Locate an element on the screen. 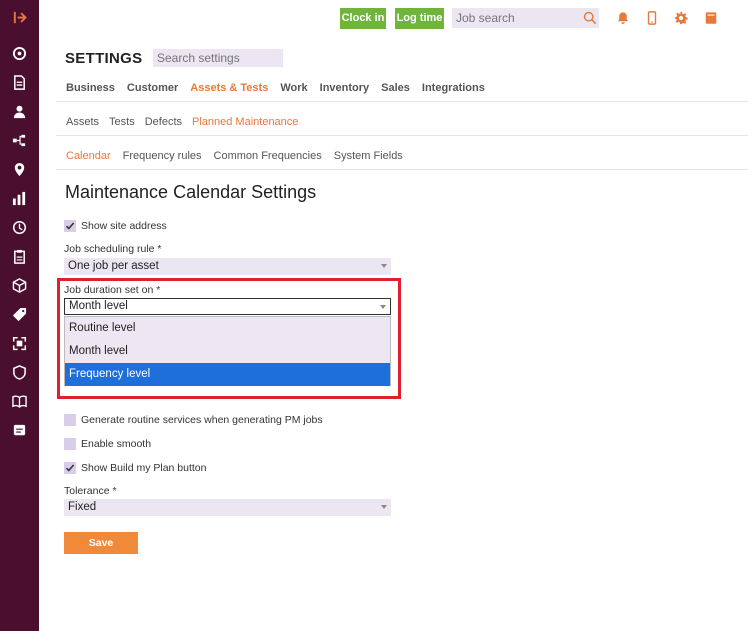 Image resolution: width=748 pixels, height=631 pixels. highlight-annotation is located at coordinates (229, 338).